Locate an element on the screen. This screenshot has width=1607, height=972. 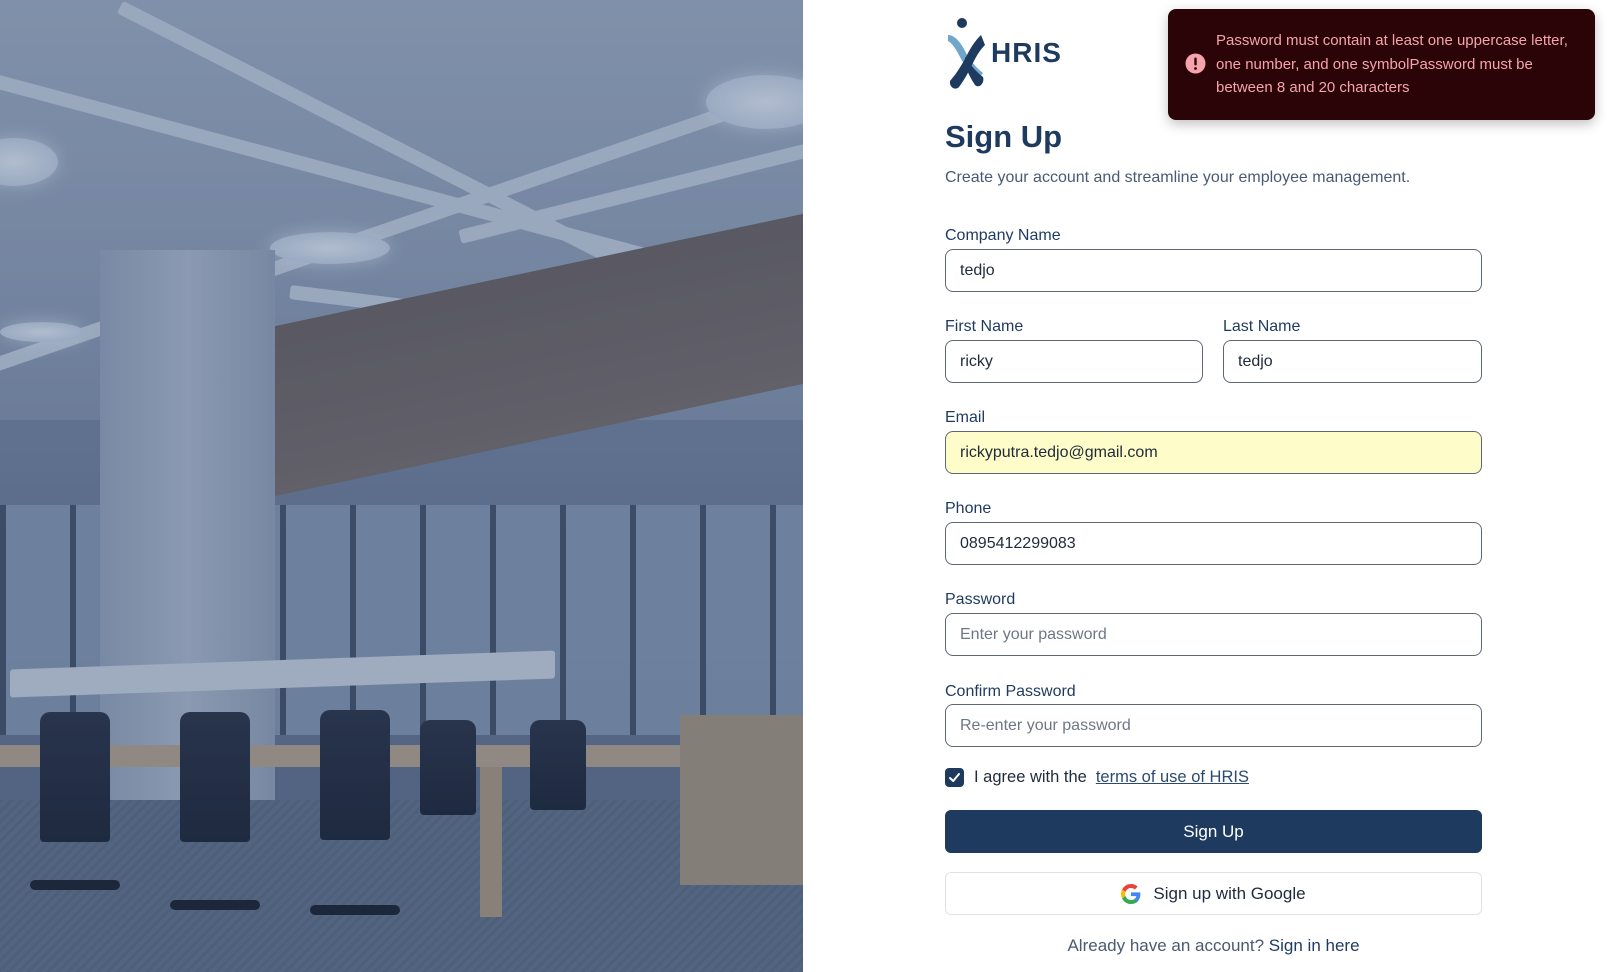
last-name-value: tedjo is located at coordinates (1255, 361).